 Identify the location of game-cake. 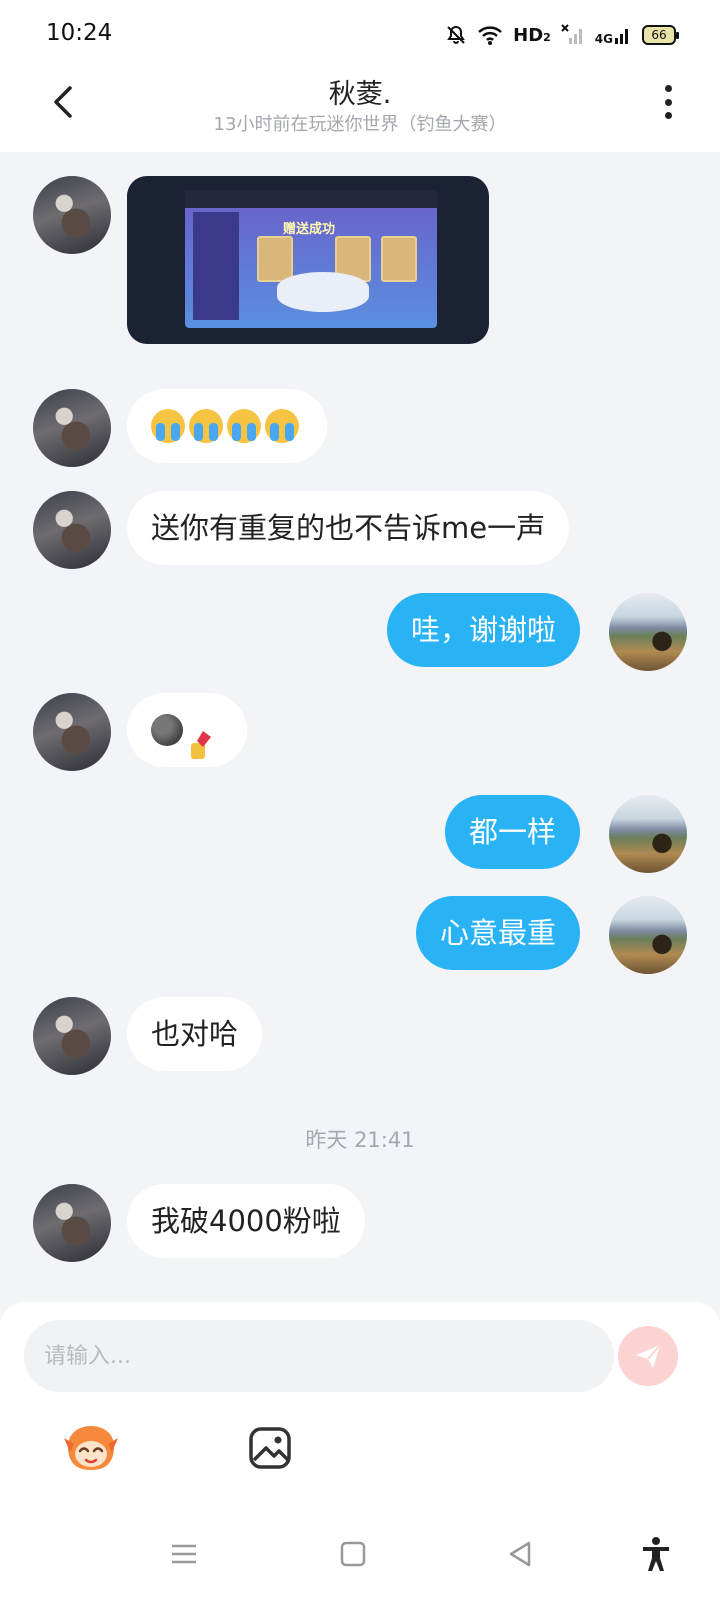
(323, 292).